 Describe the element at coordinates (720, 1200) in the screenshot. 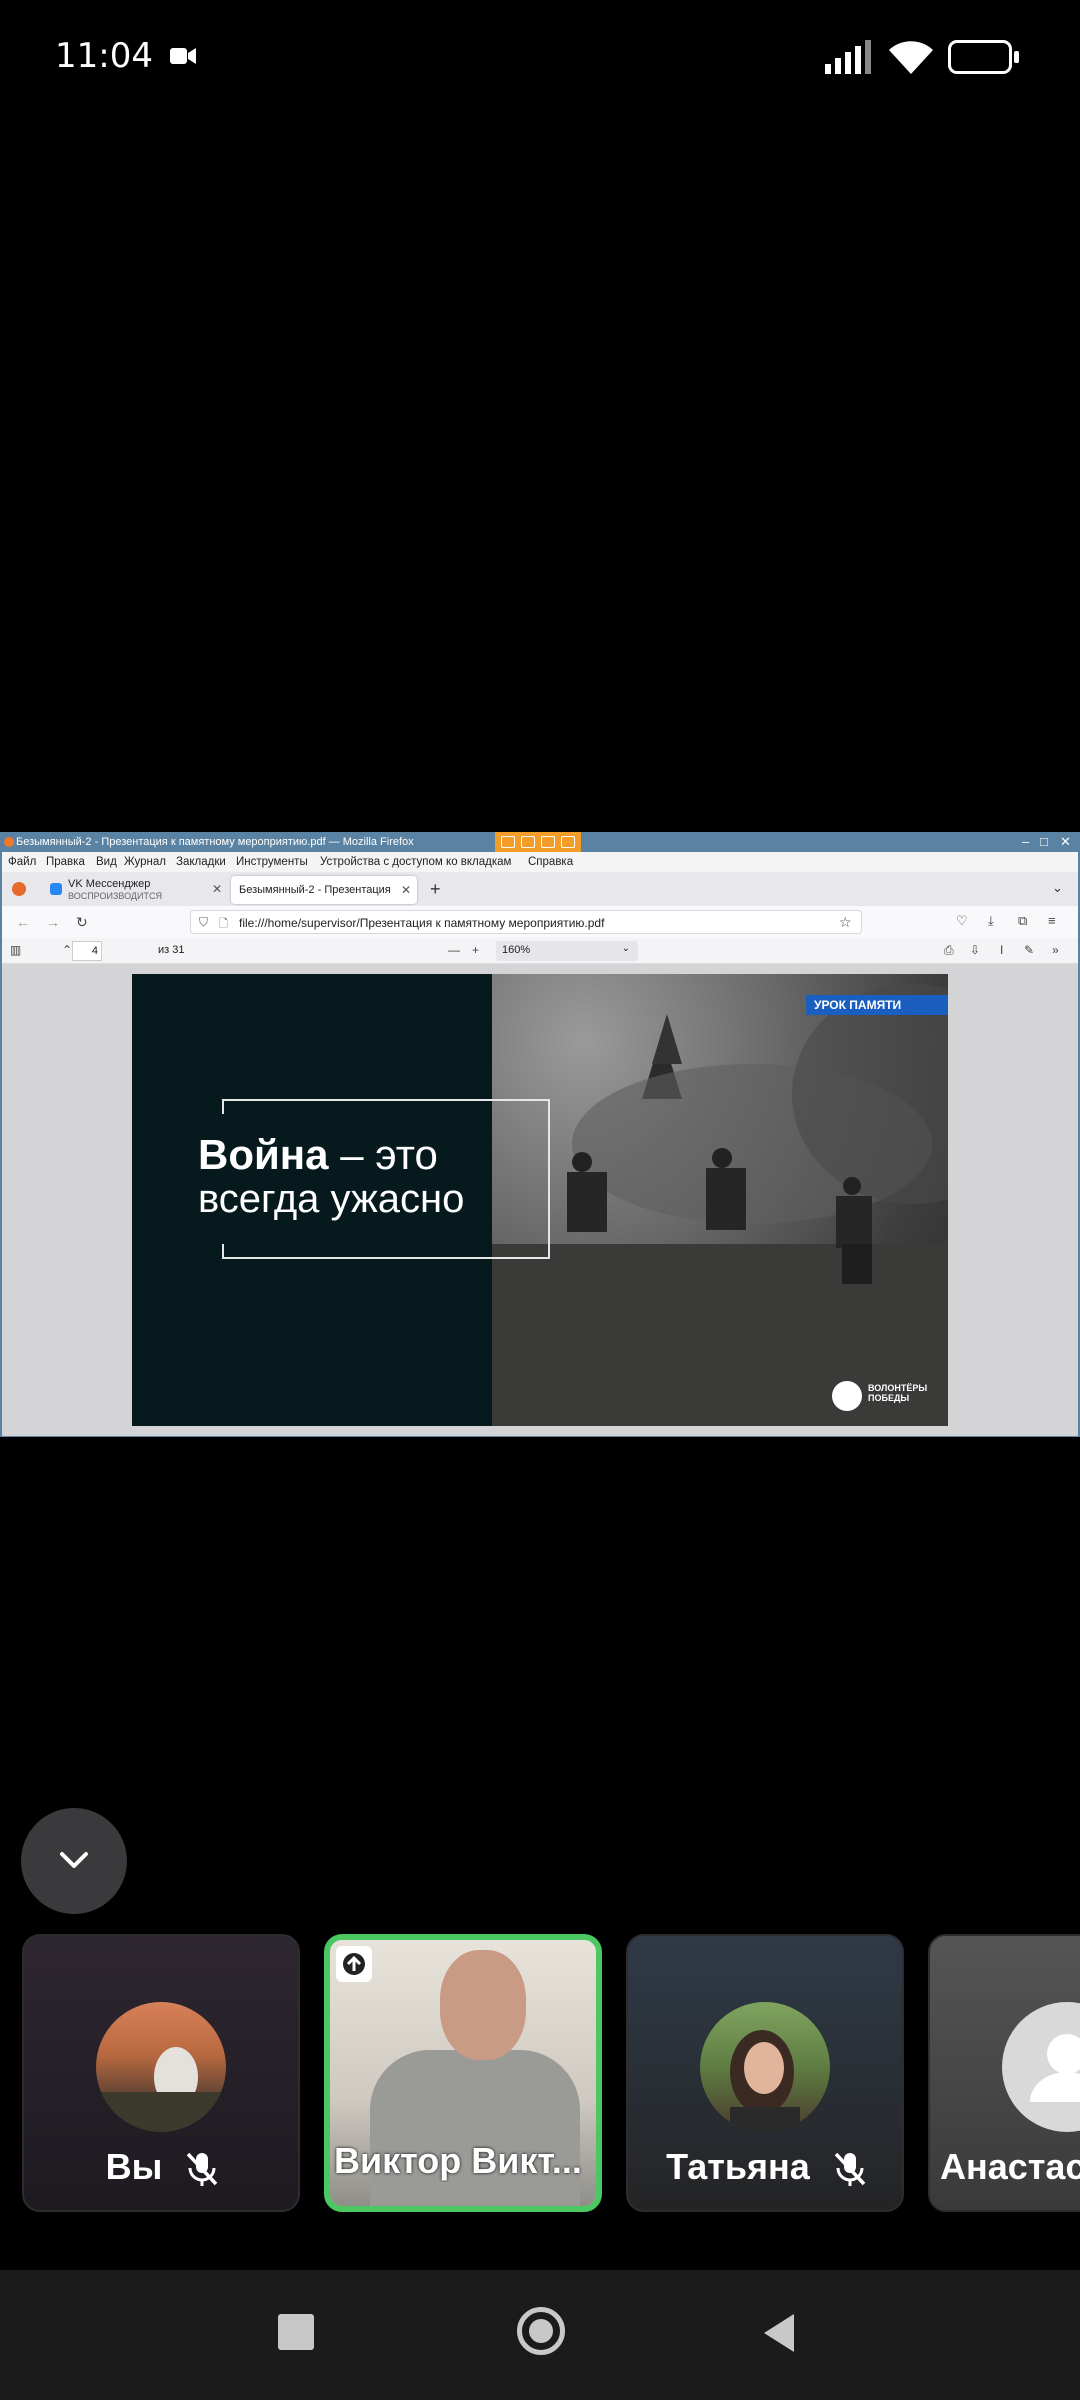

I see `war-photo` at that location.